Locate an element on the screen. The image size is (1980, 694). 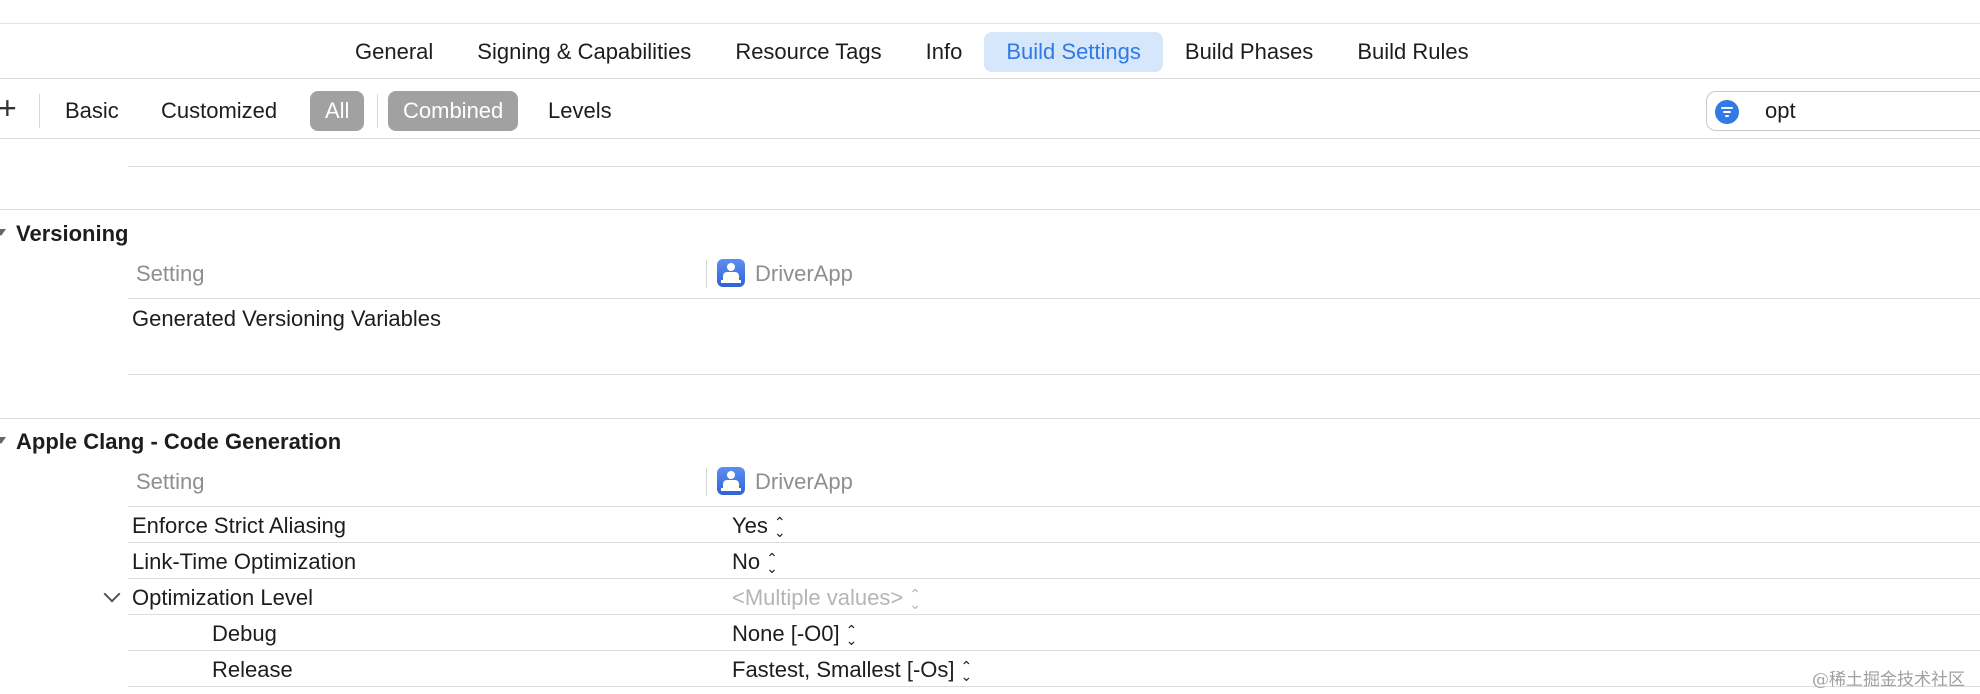
filter-bar: + Basic Customized All Combined Levels is located at coordinates (990, 109).